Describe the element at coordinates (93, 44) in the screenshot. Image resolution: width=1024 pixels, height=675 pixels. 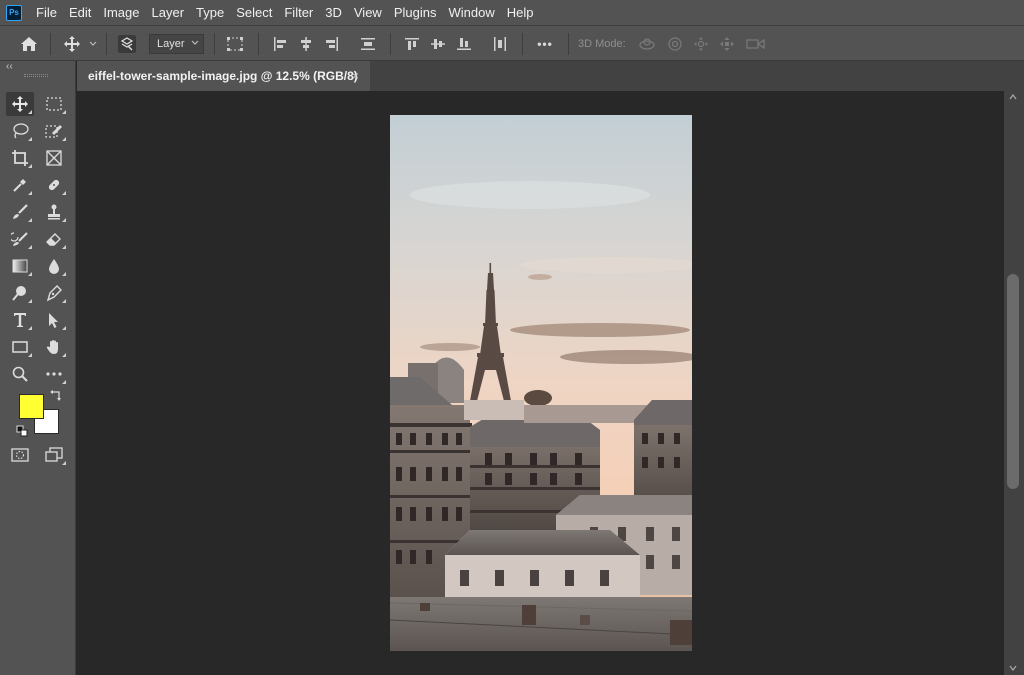
I see `tool-preset-chevron-down-icon` at that location.